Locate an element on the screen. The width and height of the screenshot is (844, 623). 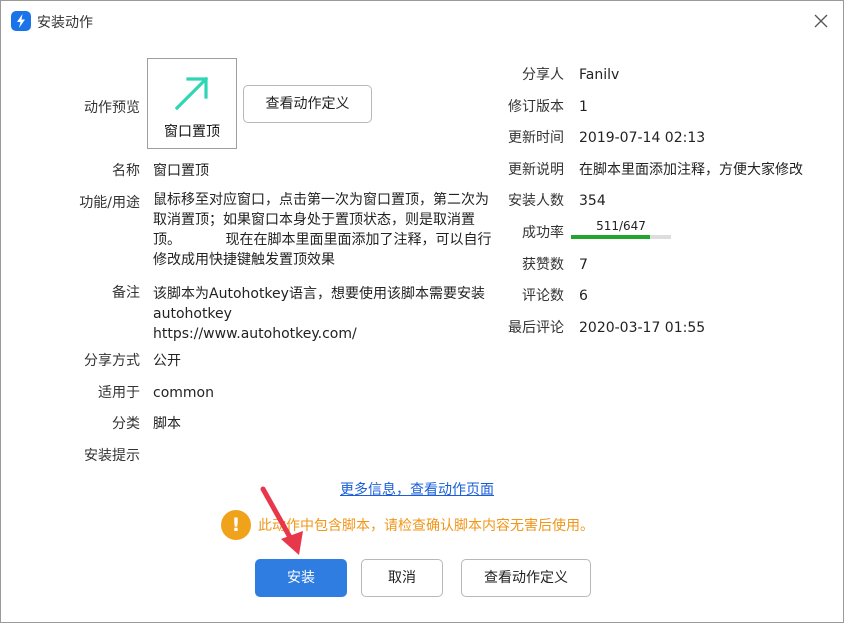
revision-label: 修订版本 is located at coordinates (536, 107).